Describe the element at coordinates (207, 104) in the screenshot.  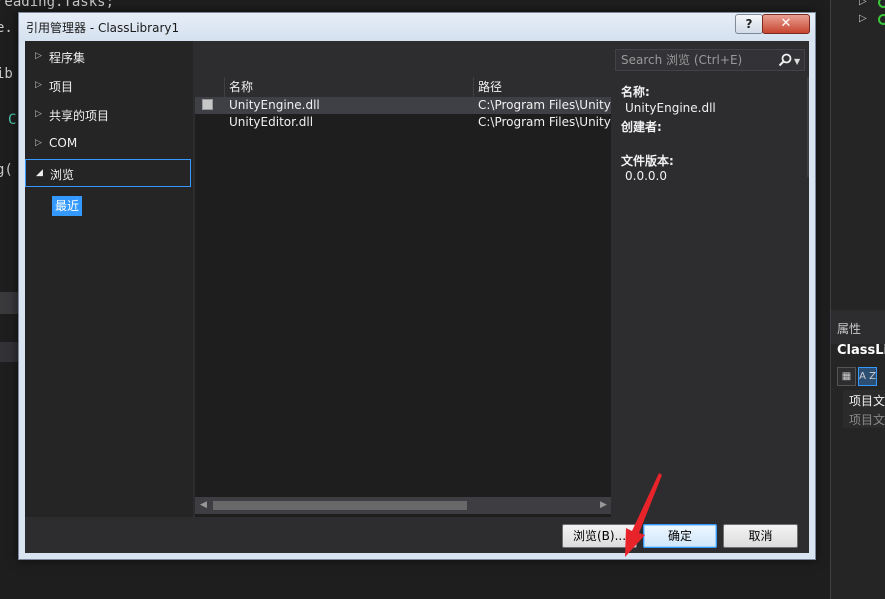
I see `row-checkbox` at that location.